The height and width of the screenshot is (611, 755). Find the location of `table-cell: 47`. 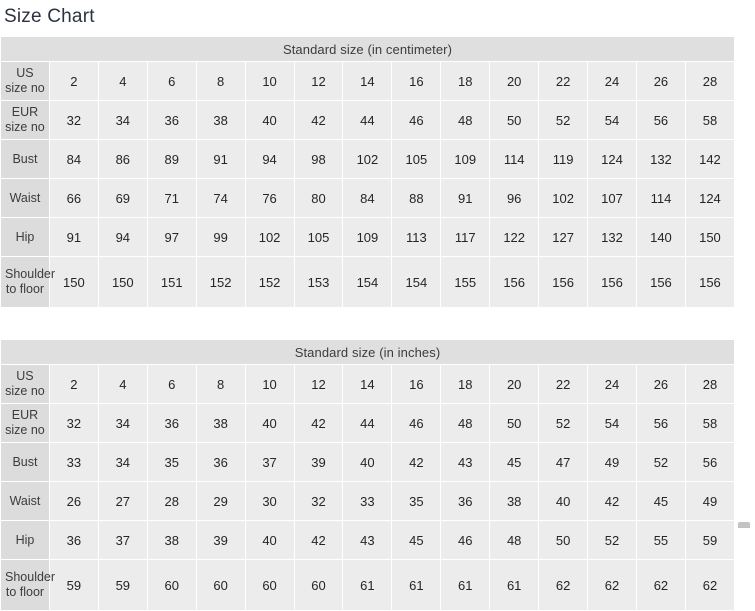

table-cell: 47 is located at coordinates (563, 462).